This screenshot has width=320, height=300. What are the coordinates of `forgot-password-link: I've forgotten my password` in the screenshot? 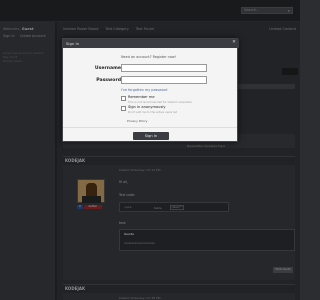 It's located at (144, 90).